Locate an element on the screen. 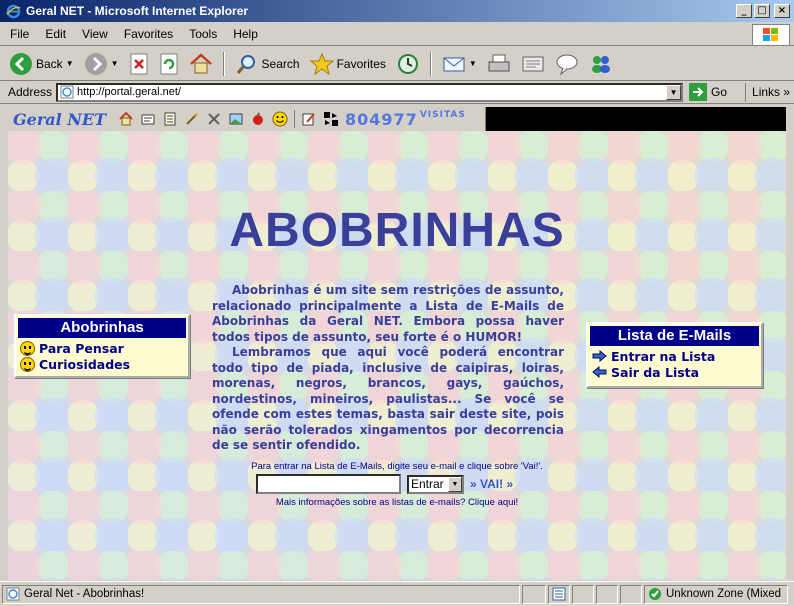 The image size is (794, 606). menu-item-label: Curiosidades is located at coordinates (85, 364).